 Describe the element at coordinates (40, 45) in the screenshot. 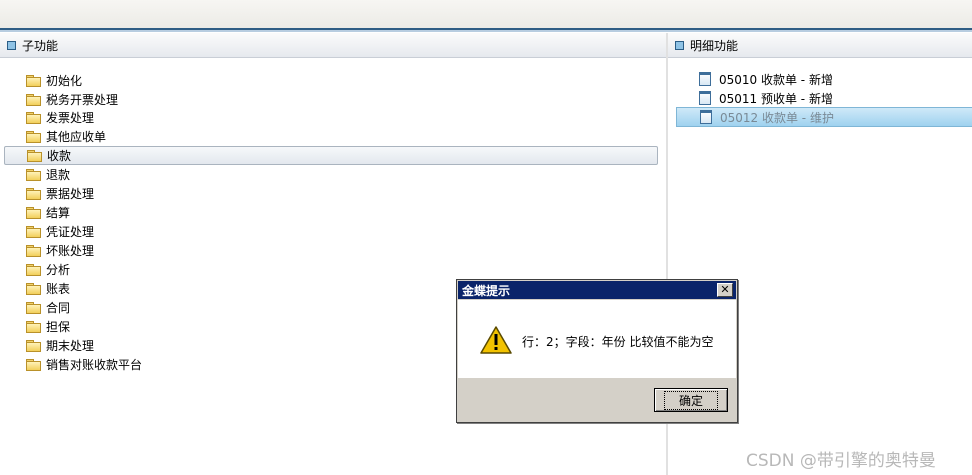

I see `left-panel-title: 子功能` at that location.